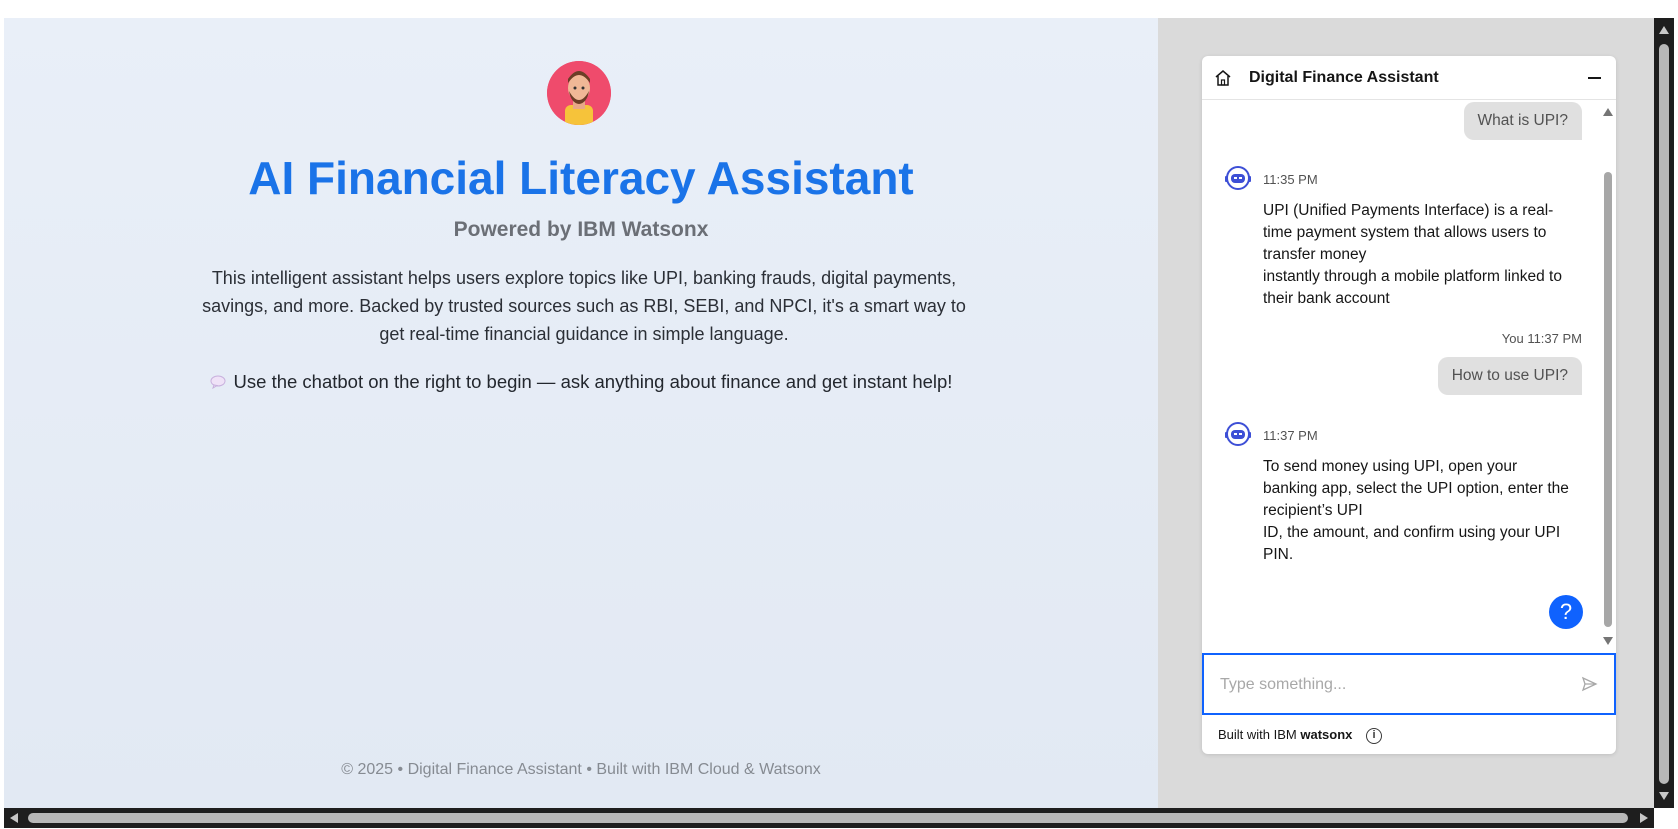 The image size is (1678, 829). Describe the element at coordinates (1522, 121) in the screenshot. I see `user-message: What is UPI?` at that location.